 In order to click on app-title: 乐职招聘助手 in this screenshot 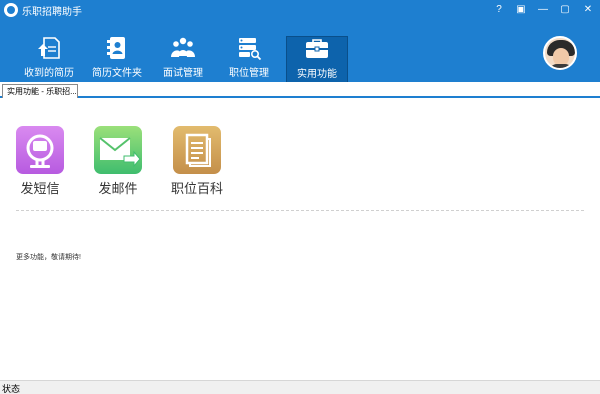, I will do `click(52, 12)`.